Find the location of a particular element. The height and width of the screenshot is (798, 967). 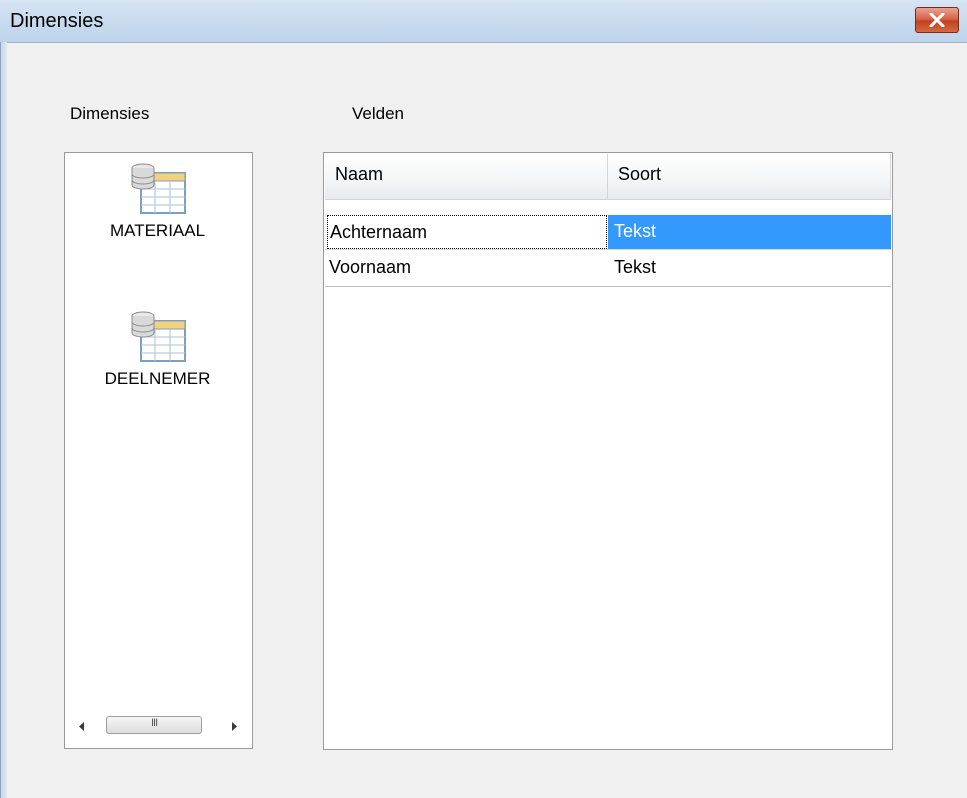

close-icon is located at coordinates (937, 20).